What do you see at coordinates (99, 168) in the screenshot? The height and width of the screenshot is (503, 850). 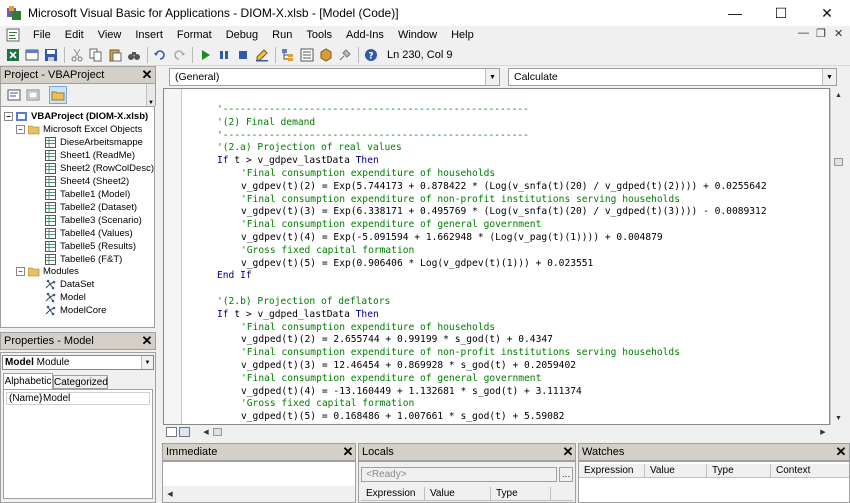 I see `tree-object-item: Sheet2 (RowColDesc)` at bounding box center [99, 168].